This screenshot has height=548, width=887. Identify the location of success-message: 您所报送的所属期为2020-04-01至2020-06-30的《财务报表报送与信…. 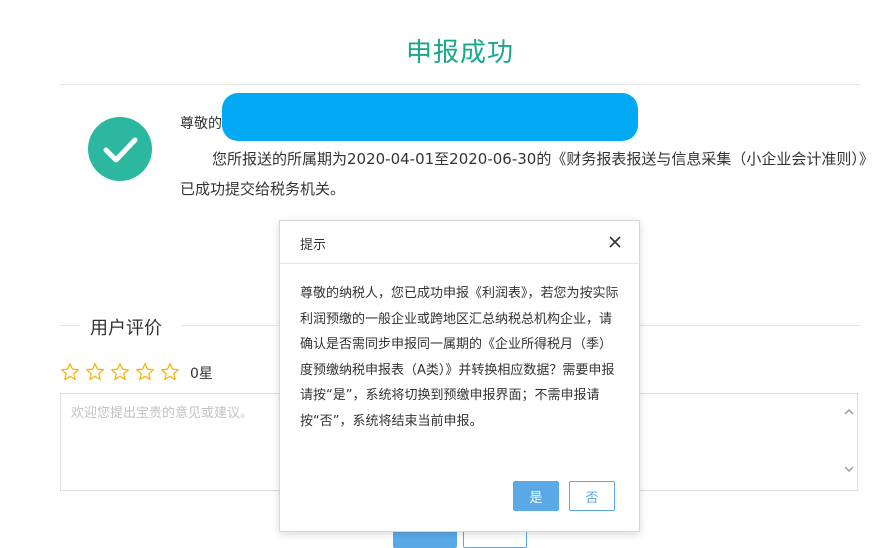
(523, 174).